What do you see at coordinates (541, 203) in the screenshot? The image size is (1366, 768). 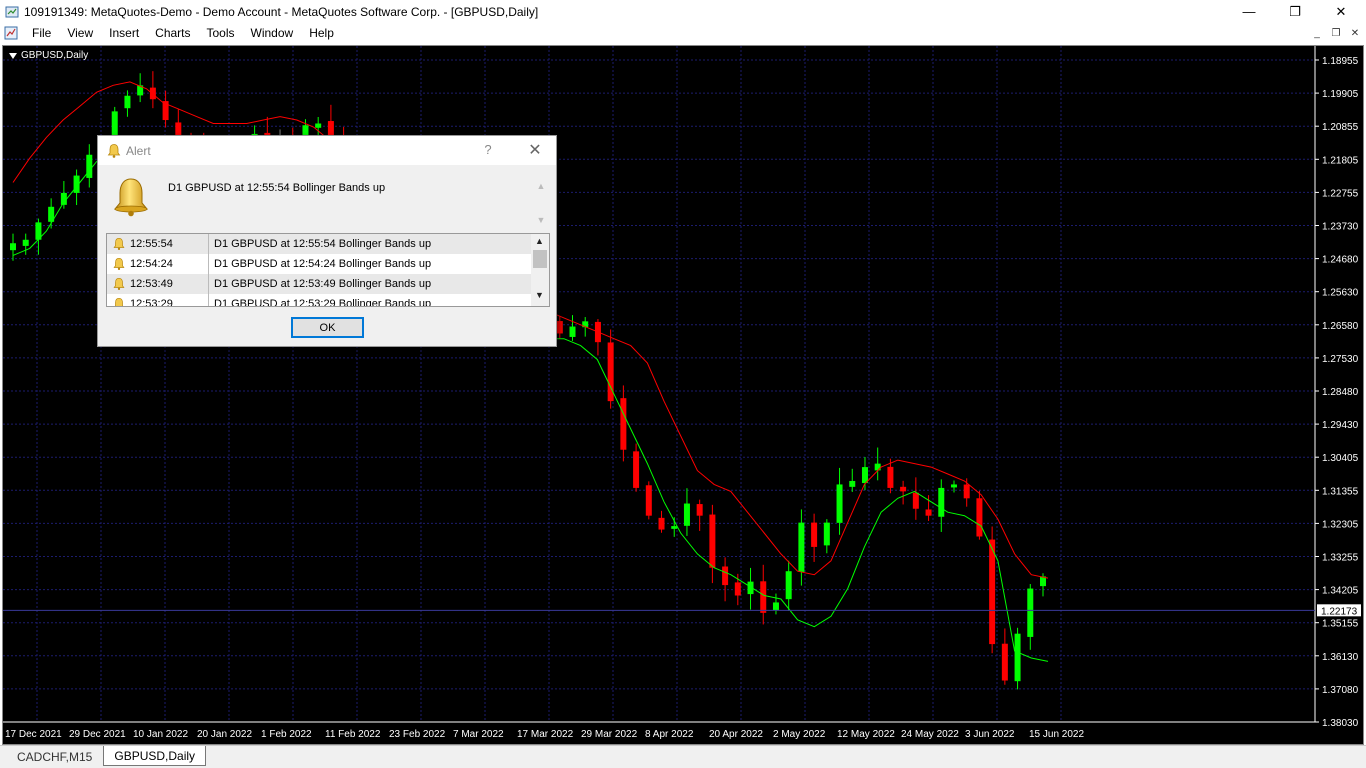 I see `message-scrollbar: ▲ ▼` at bounding box center [541, 203].